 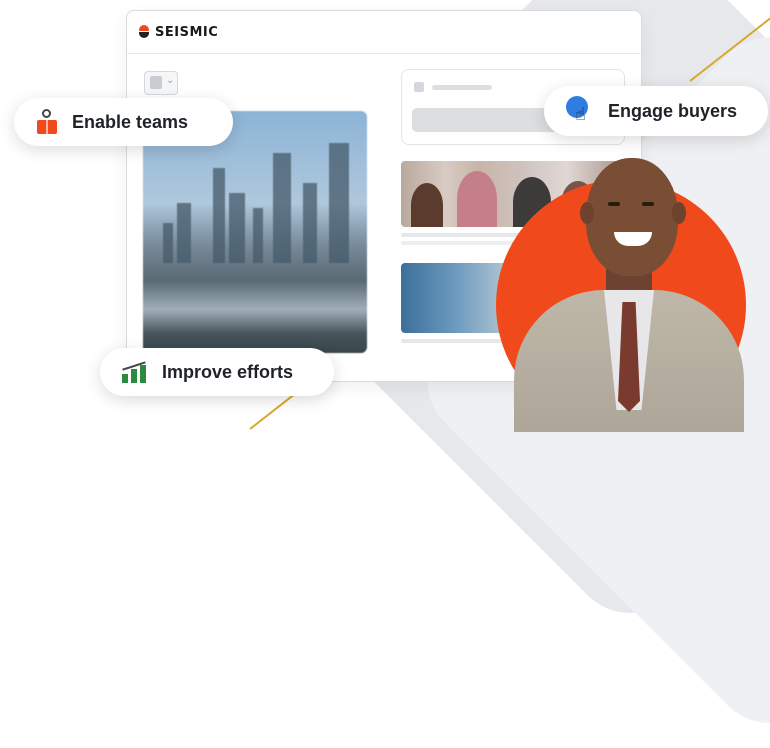 What do you see at coordinates (130, 121) in the screenshot?
I see `enable-teams-label: Enable teams` at bounding box center [130, 121].